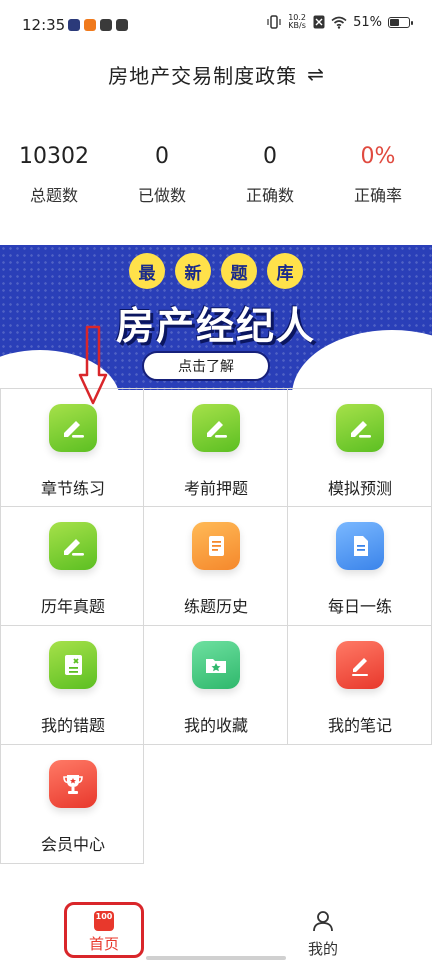 The width and height of the screenshot is (432, 964). Describe the element at coordinates (103, 944) in the screenshot. I see `tab-home-label: 首页` at that location.